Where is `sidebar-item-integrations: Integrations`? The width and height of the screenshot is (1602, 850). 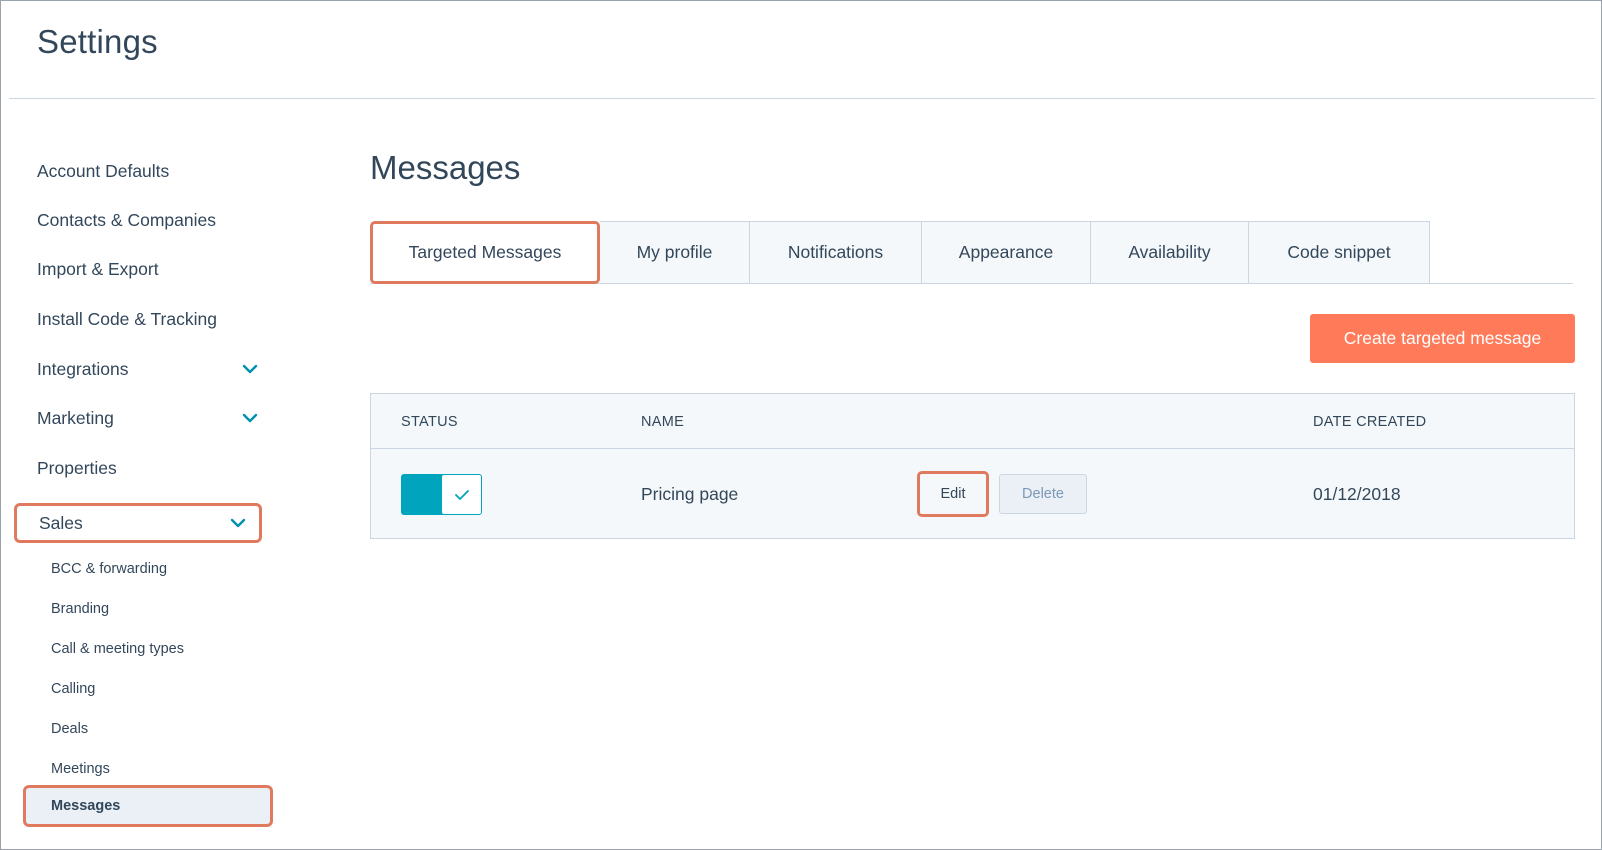 sidebar-item-integrations: Integrations is located at coordinates (149, 369).